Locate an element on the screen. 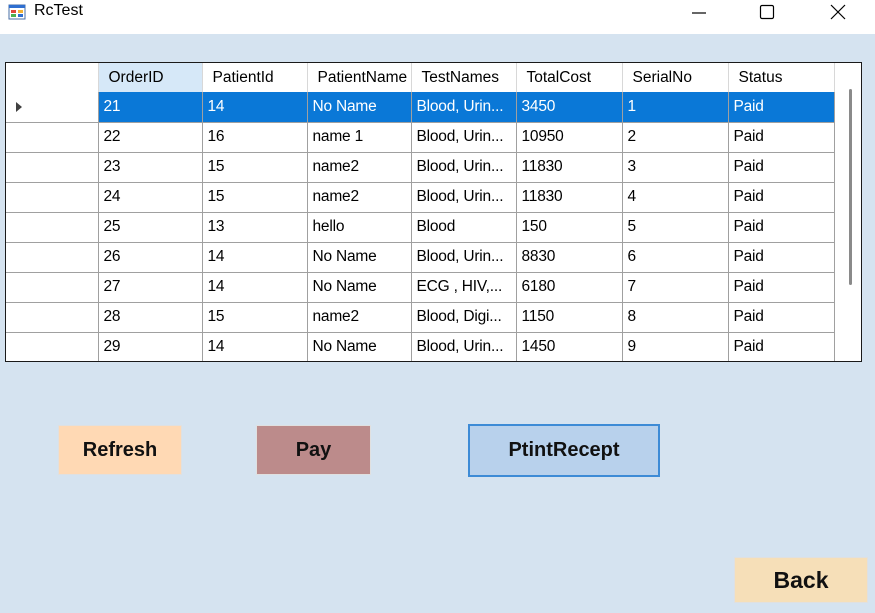  cell-serialno: 7 is located at coordinates (675, 287).